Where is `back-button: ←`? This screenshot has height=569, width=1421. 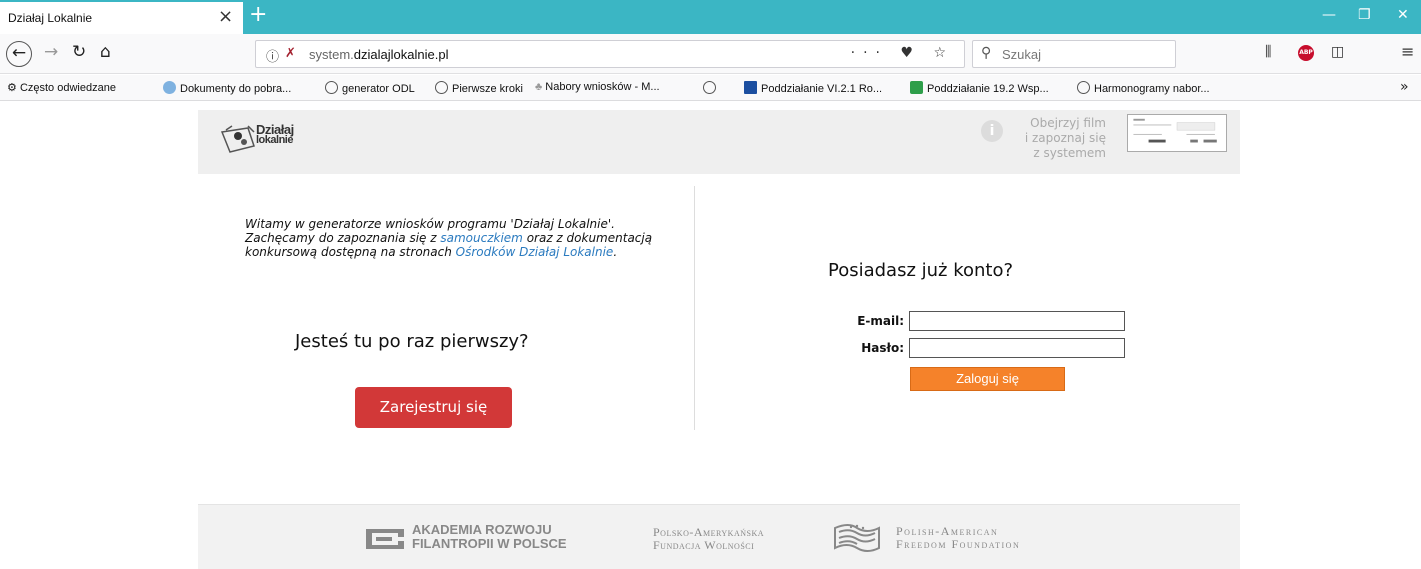 back-button: ← is located at coordinates (19, 54).